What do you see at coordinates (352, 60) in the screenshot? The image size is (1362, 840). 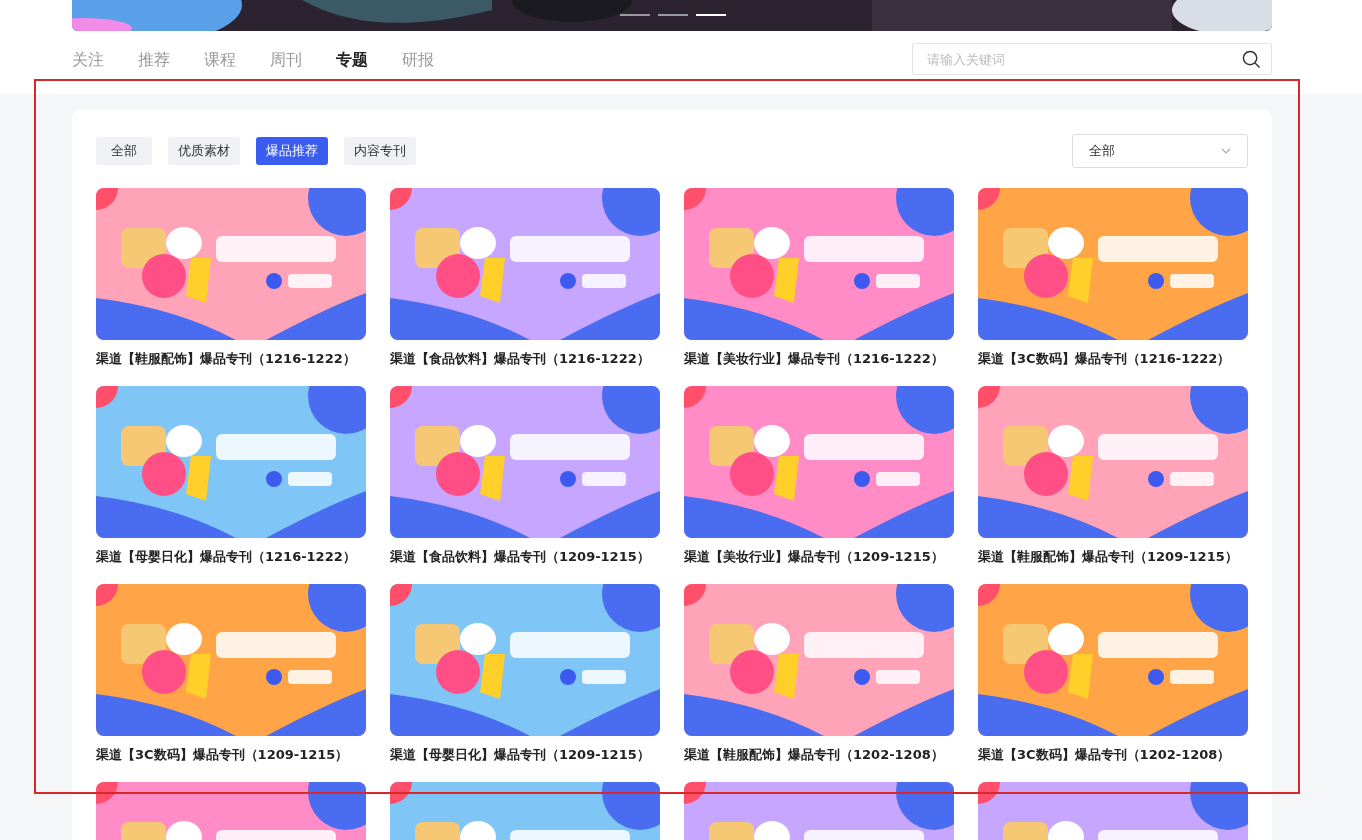 I see `nav-tab: 专题` at bounding box center [352, 60].